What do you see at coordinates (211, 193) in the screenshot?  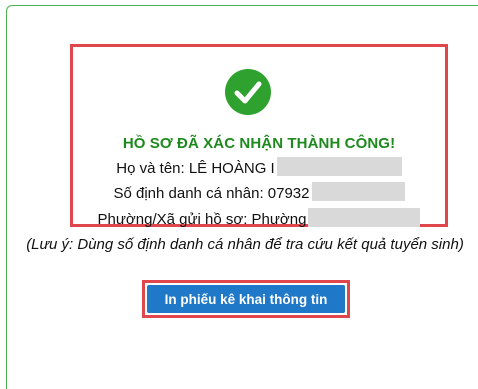 I see `id-label: Số định danh cá nhân: 07932` at bounding box center [211, 193].